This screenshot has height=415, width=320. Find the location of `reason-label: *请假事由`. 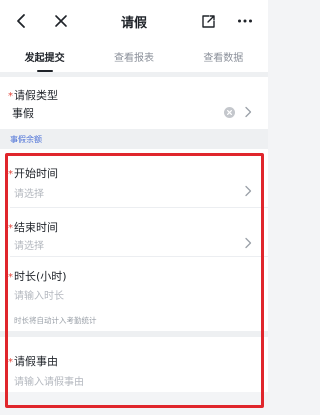

reason-label: *请假事由 is located at coordinates (33, 361).